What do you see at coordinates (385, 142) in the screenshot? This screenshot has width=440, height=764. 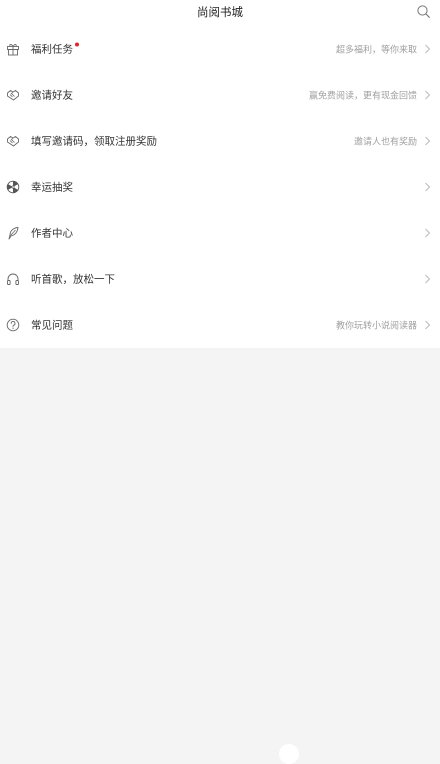 I see `menu-item-subtitle: 邀请人也有奖励` at bounding box center [385, 142].